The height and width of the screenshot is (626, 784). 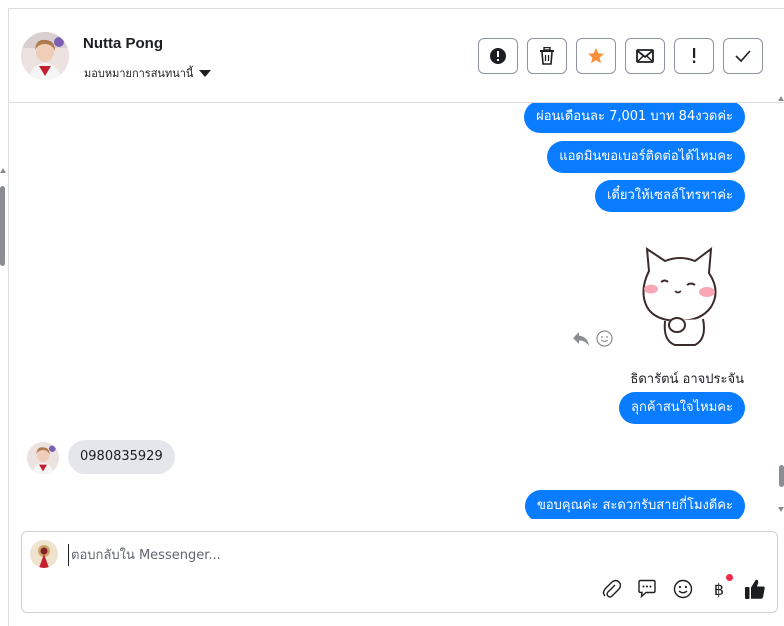 I want to click on reply-composer: ฿, so click(x=399, y=572).